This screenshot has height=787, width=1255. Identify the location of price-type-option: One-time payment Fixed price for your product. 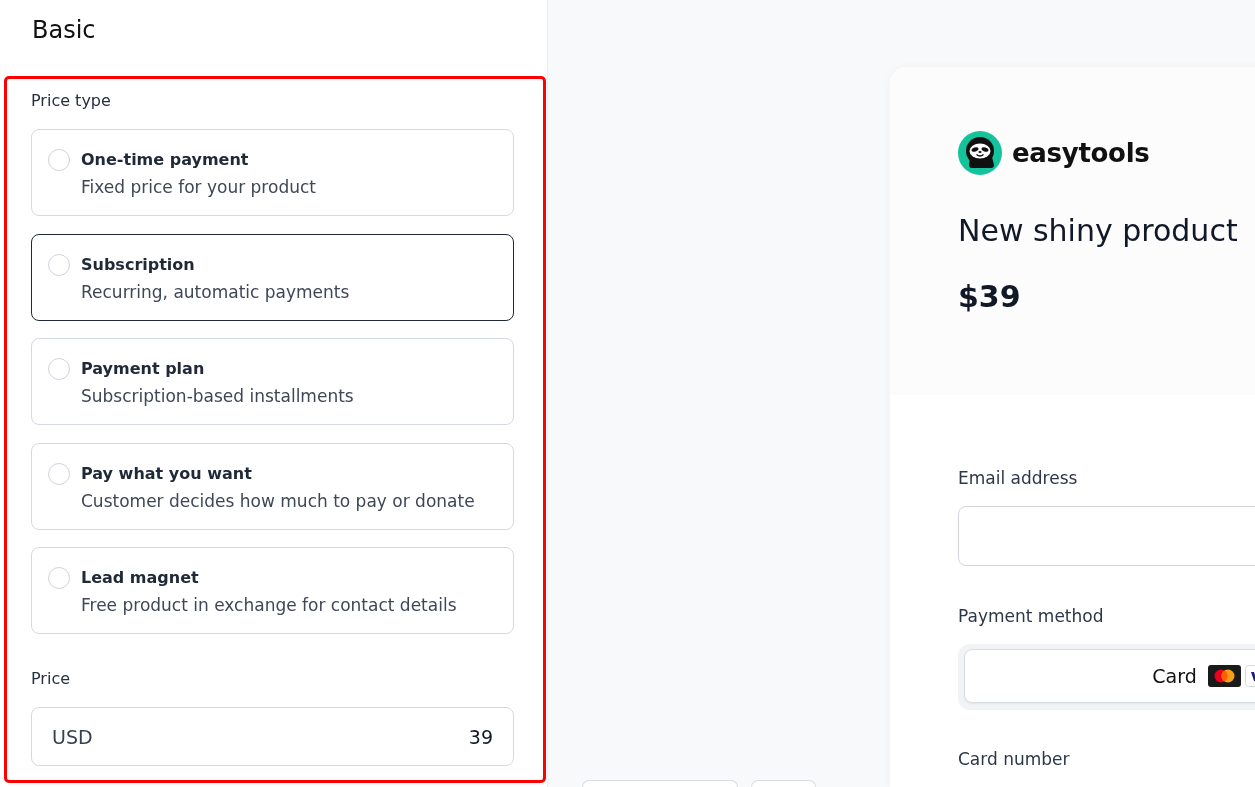
(272, 172).